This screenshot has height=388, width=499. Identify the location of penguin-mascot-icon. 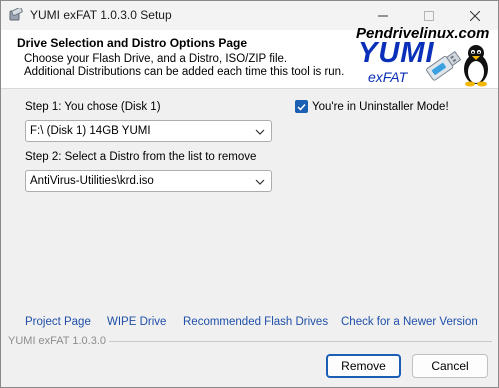
(476, 65).